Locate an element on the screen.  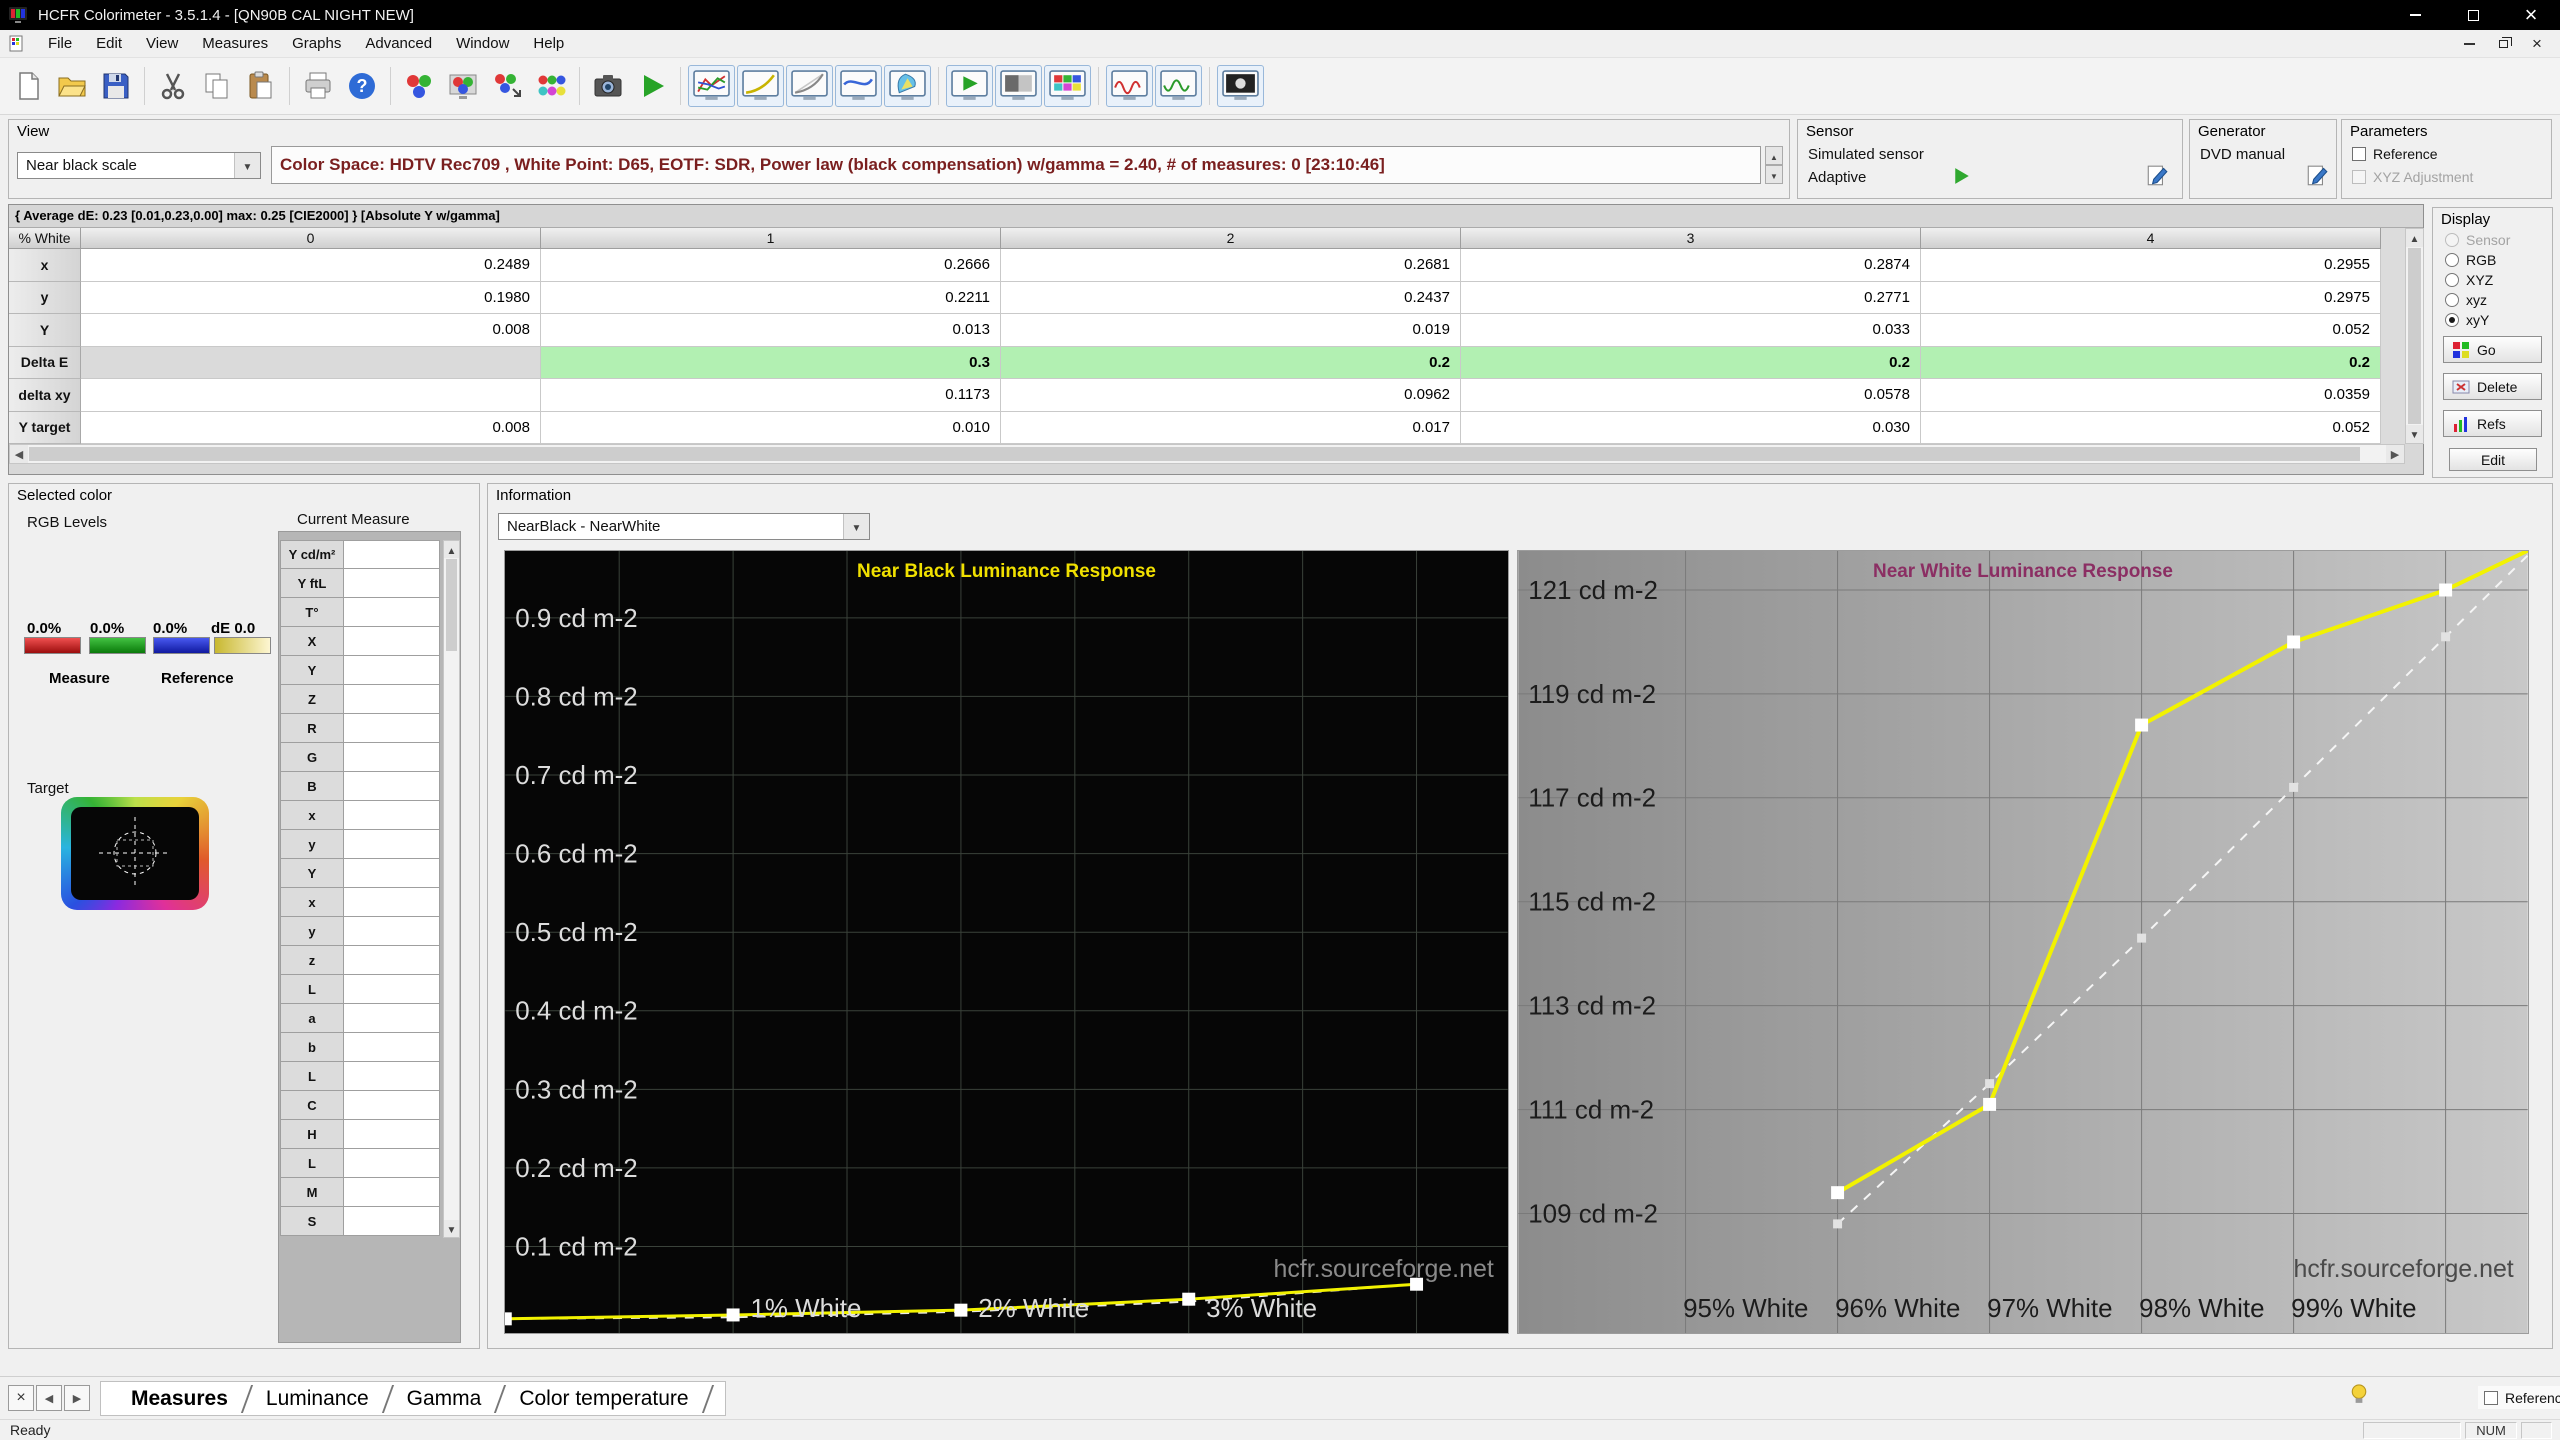
tab-color-temperature: Color temperature is located at coordinates (603, 1399).